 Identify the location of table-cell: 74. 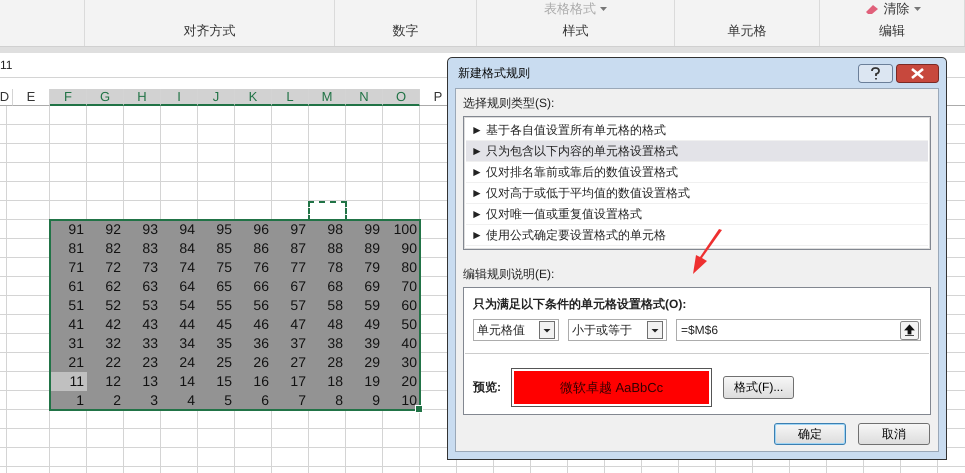
(179, 267).